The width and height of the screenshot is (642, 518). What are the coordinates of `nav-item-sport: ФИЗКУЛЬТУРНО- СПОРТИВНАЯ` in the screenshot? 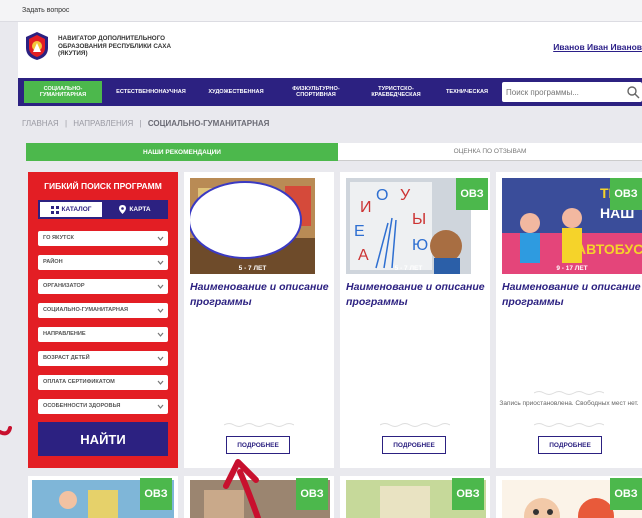 It's located at (316, 92).